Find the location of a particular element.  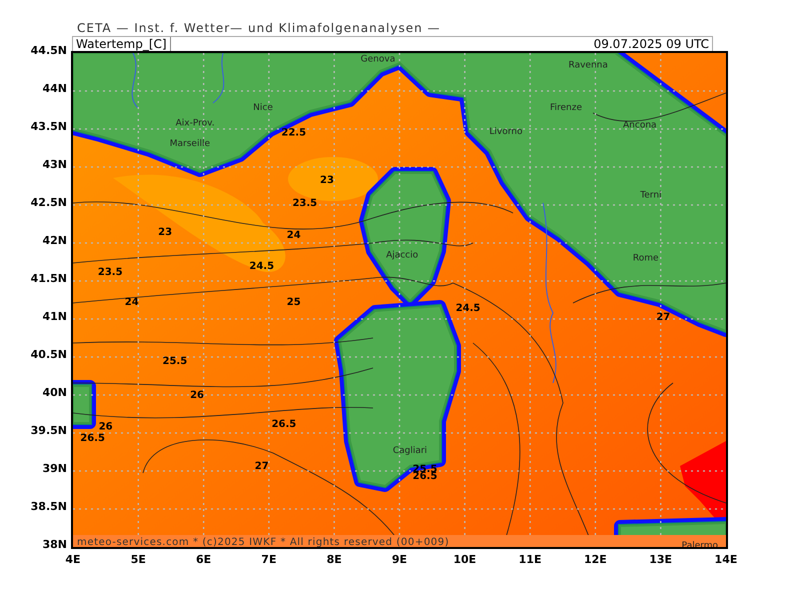

longitude-label: 10E is located at coordinates (465, 560).